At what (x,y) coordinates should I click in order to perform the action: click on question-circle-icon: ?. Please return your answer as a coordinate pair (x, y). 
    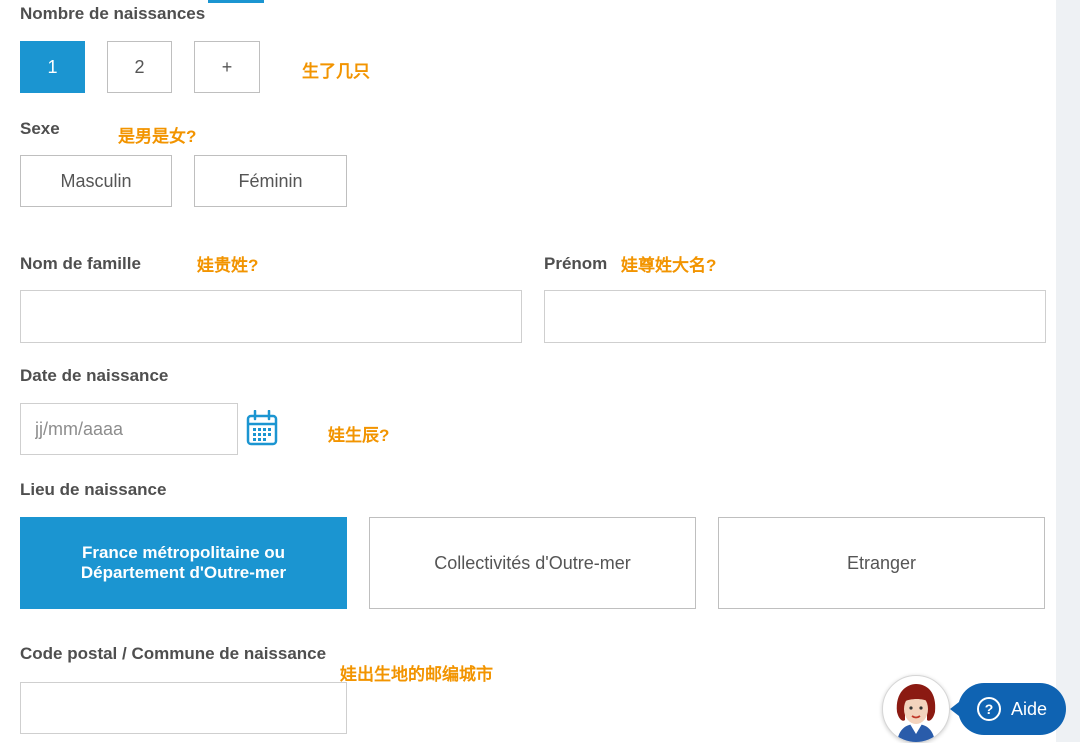
    Looking at the image, I should click on (988, 709).